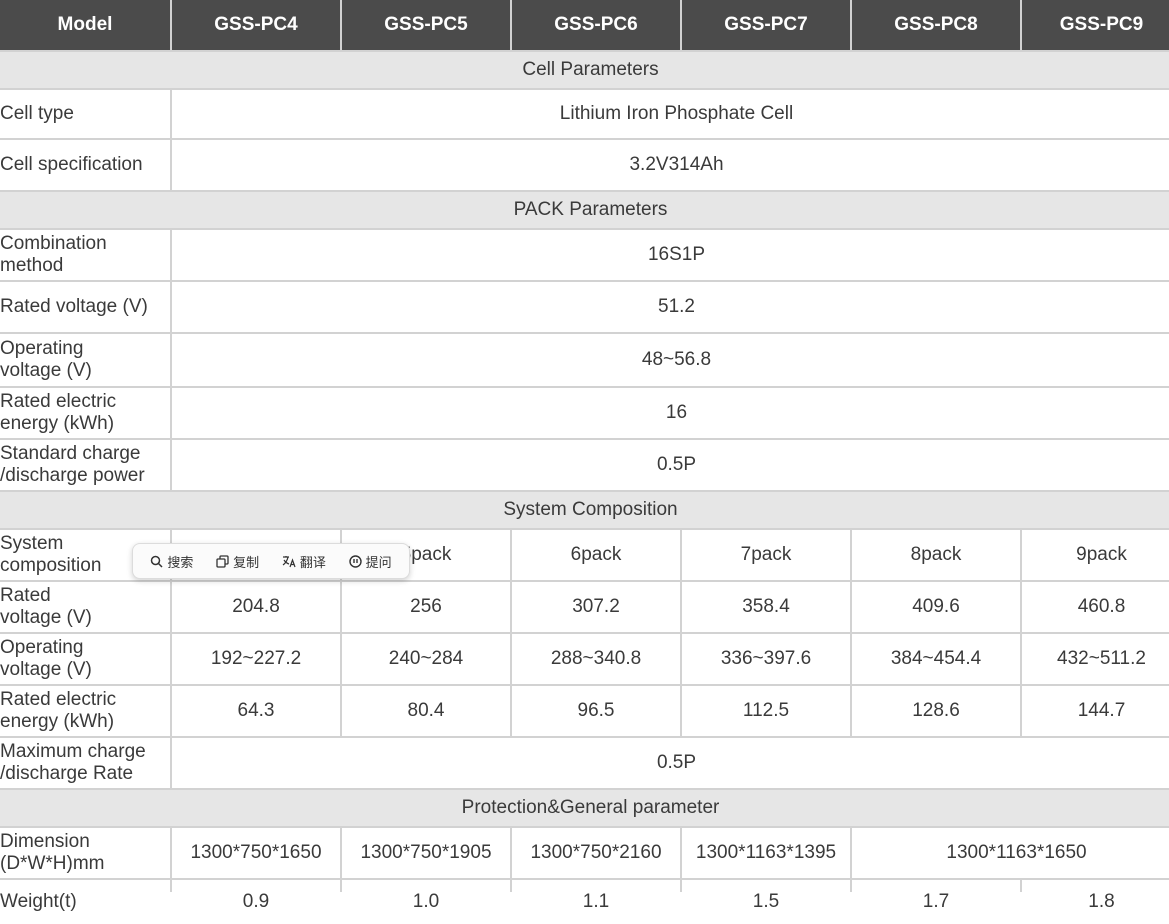 The height and width of the screenshot is (924, 1169). I want to click on rated-voltage-cell: 460.8, so click(1095, 607).